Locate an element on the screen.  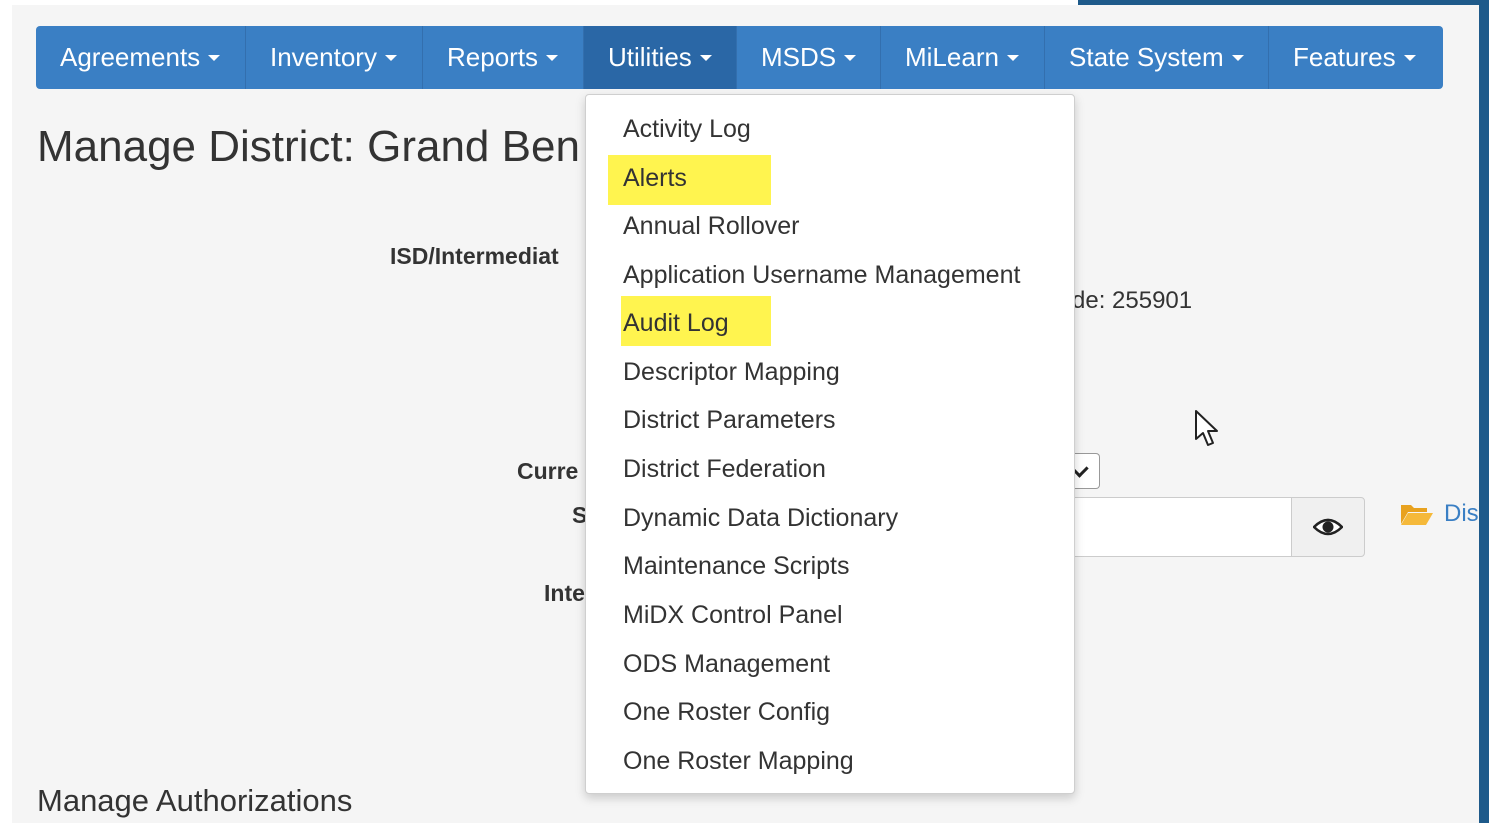
menu-item-one-roster-mapping: One Roster Mapping is located at coordinates (738, 761).